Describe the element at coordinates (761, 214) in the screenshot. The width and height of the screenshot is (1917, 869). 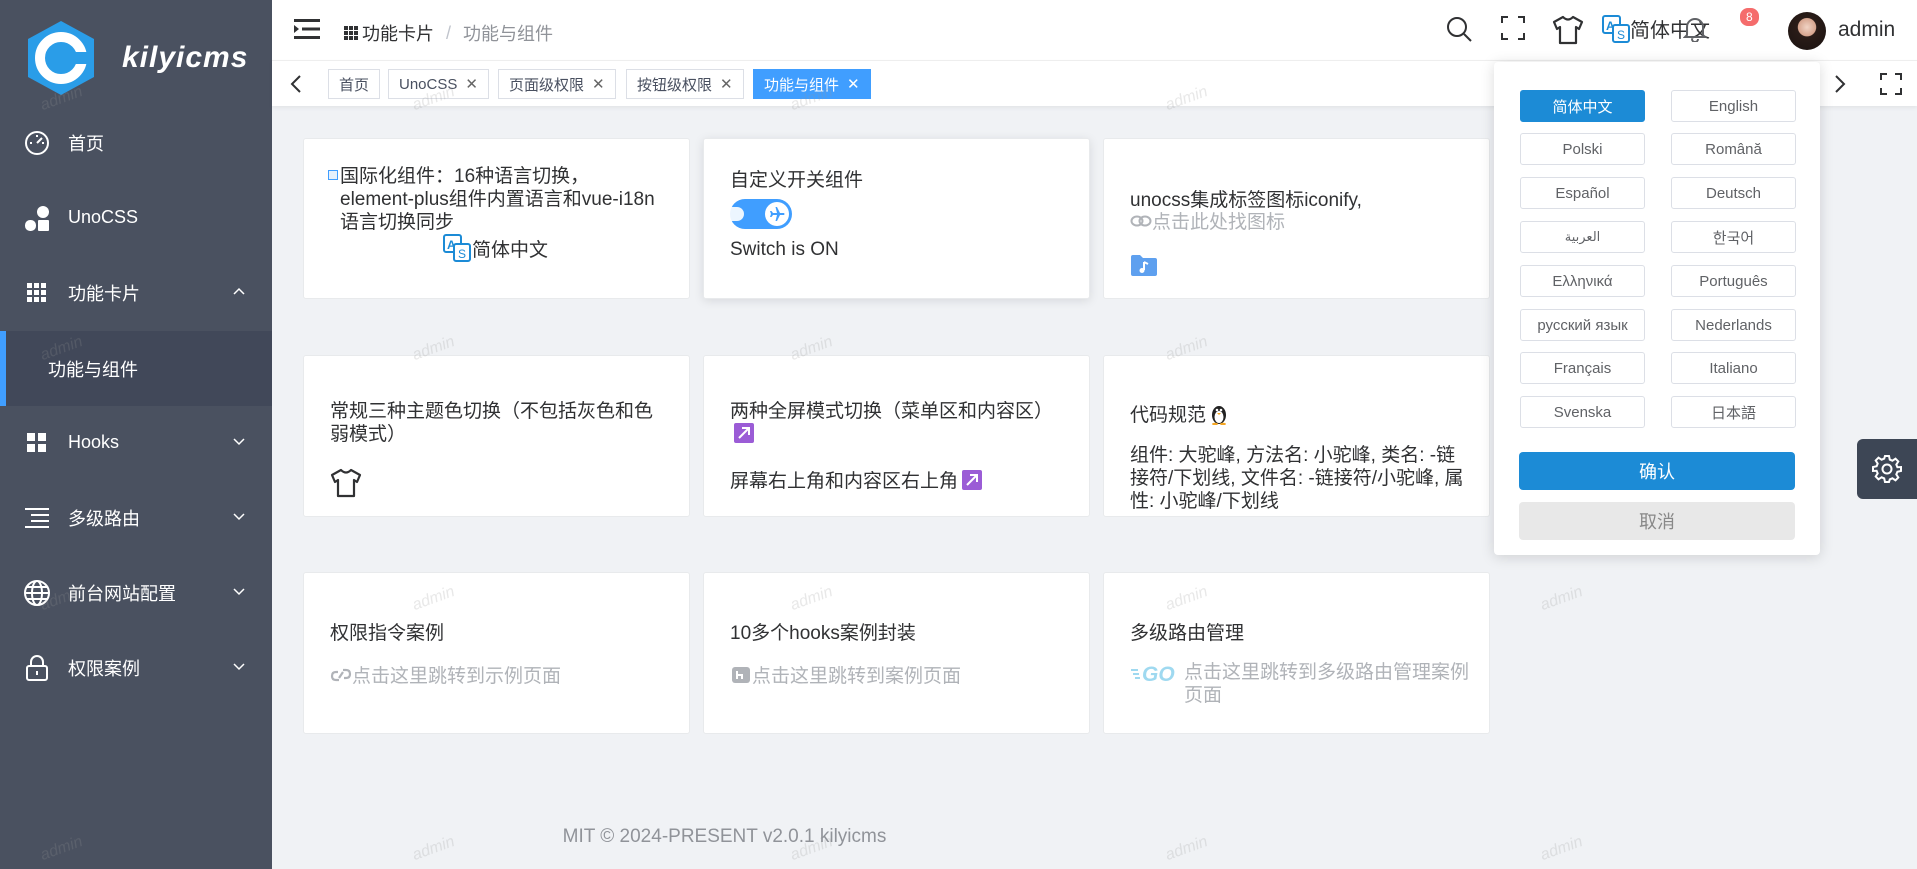
I see `toggle-switch` at that location.